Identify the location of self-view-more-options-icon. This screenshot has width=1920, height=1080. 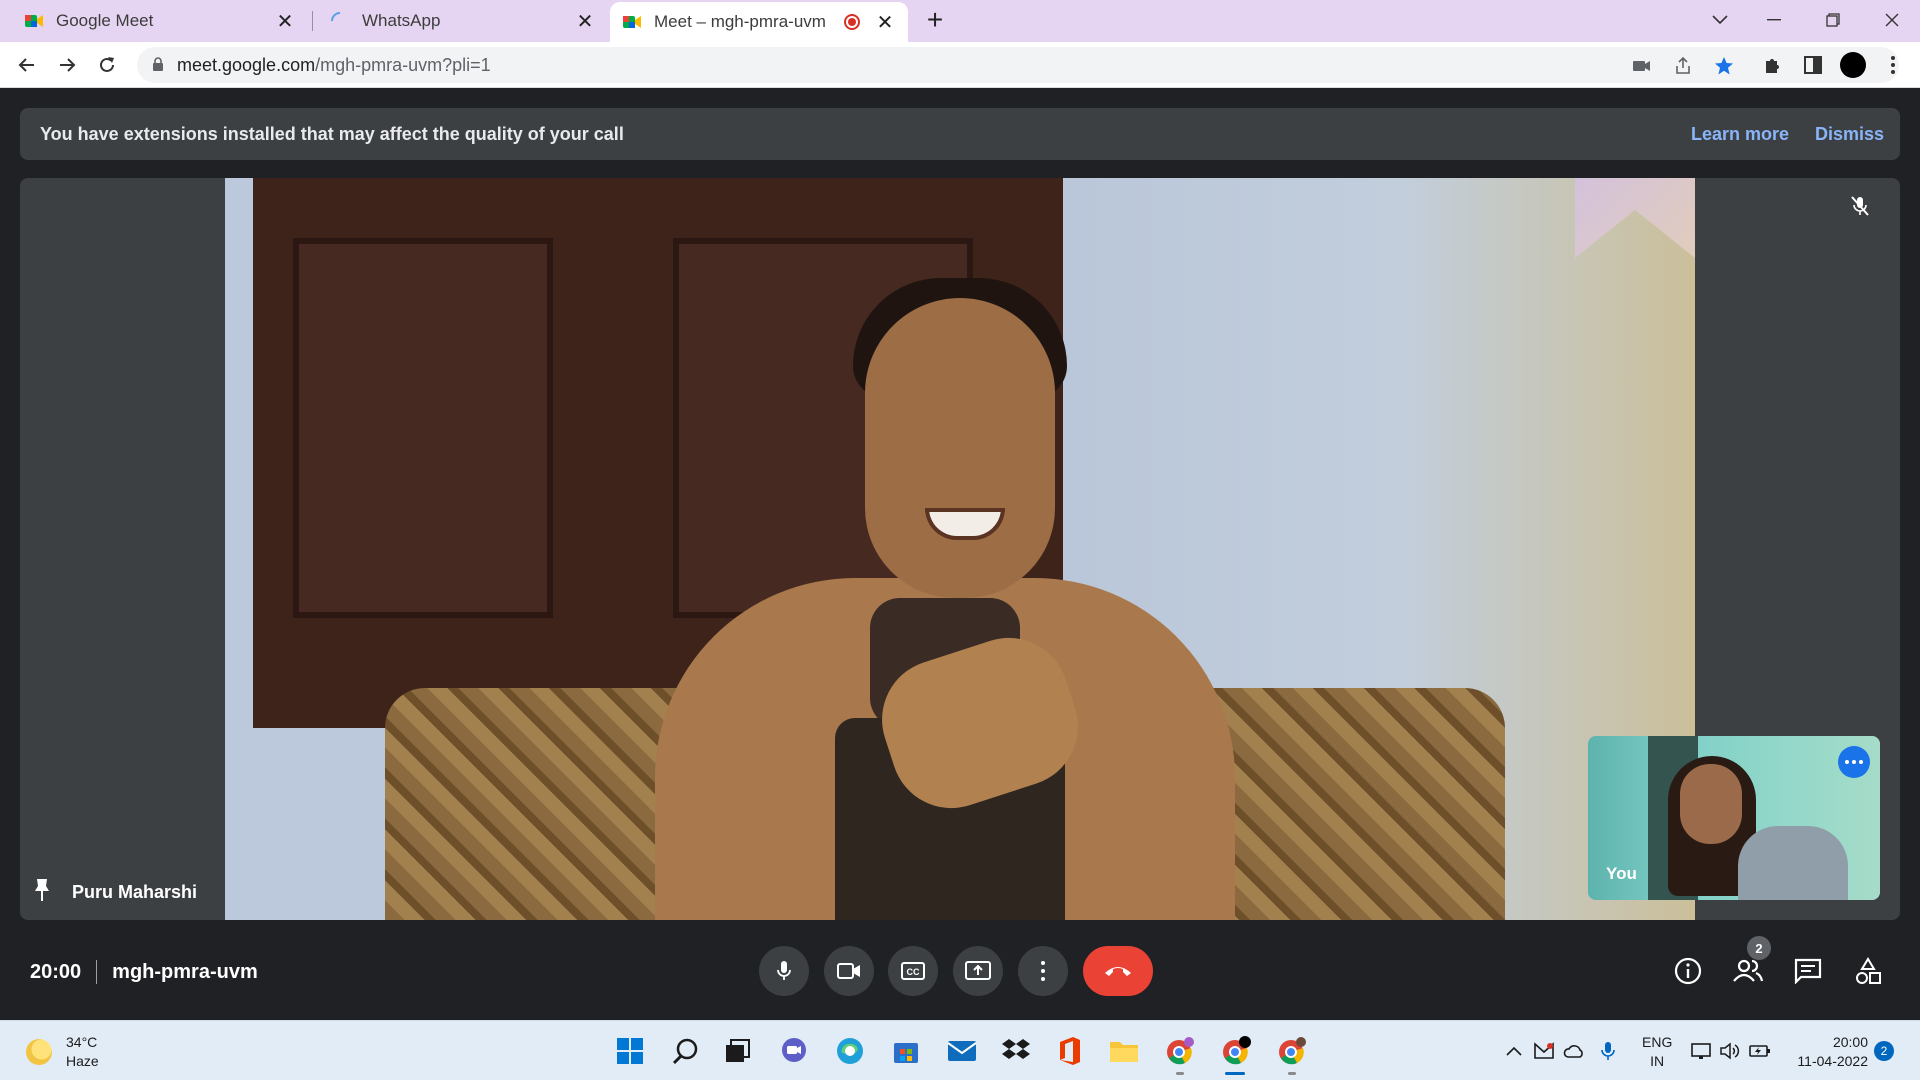
(1854, 762).